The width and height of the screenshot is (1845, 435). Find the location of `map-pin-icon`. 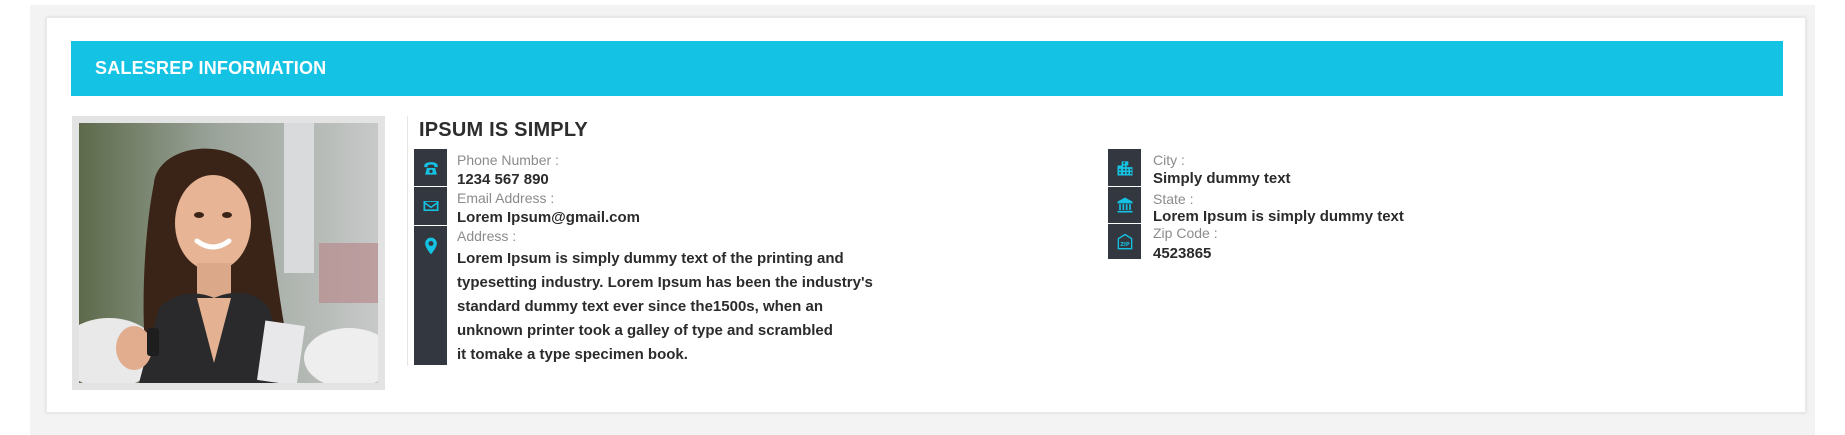

map-pin-icon is located at coordinates (430, 246).